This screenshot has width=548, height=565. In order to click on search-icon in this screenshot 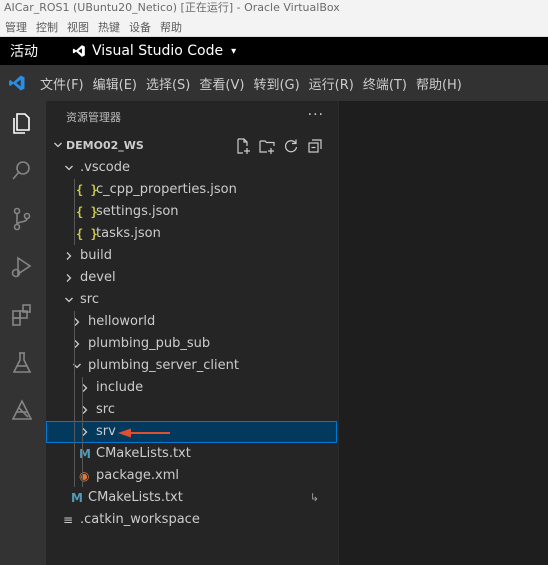, I will do `click(22, 171)`.